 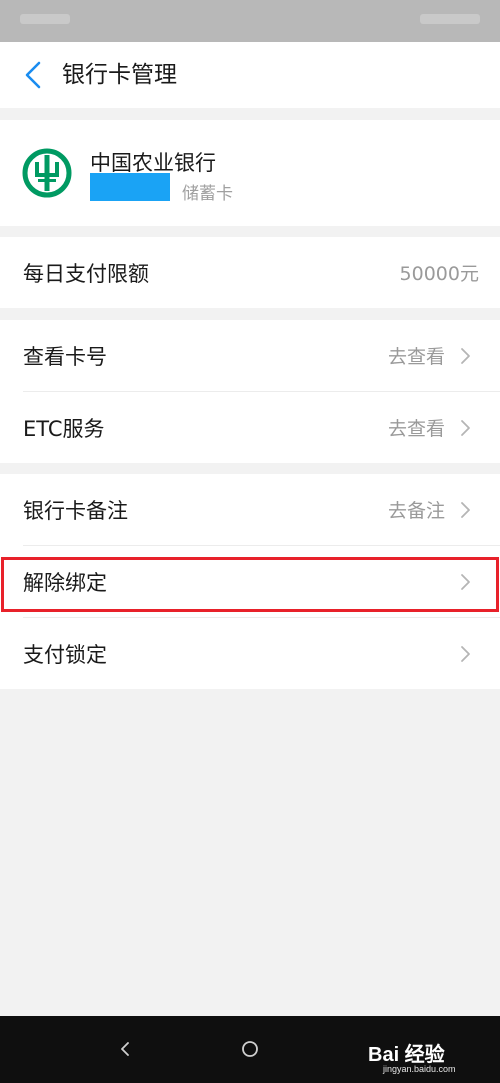 What do you see at coordinates (406, 1055) in the screenshot?
I see `watermark-logo: Bai 经验` at bounding box center [406, 1055].